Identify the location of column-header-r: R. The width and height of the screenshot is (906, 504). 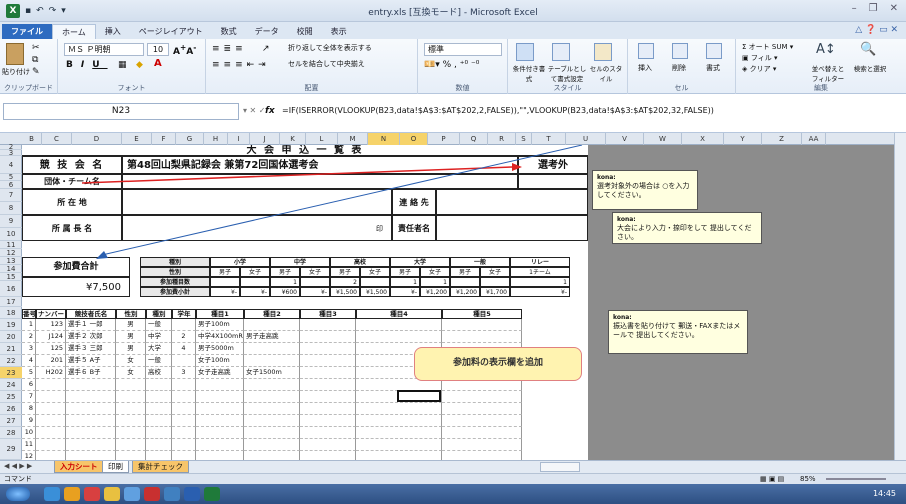
(502, 139).